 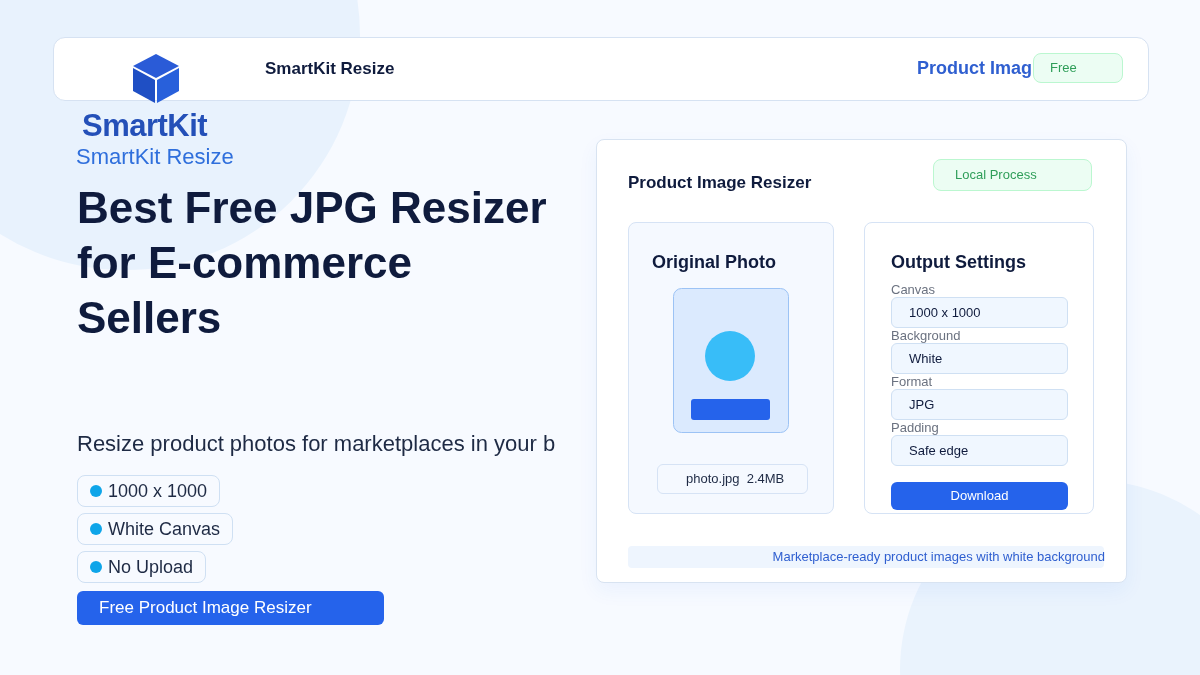 What do you see at coordinates (145, 126) in the screenshot?
I see `logo-wordmark: SmartKit` at bounding box center [145, 126].